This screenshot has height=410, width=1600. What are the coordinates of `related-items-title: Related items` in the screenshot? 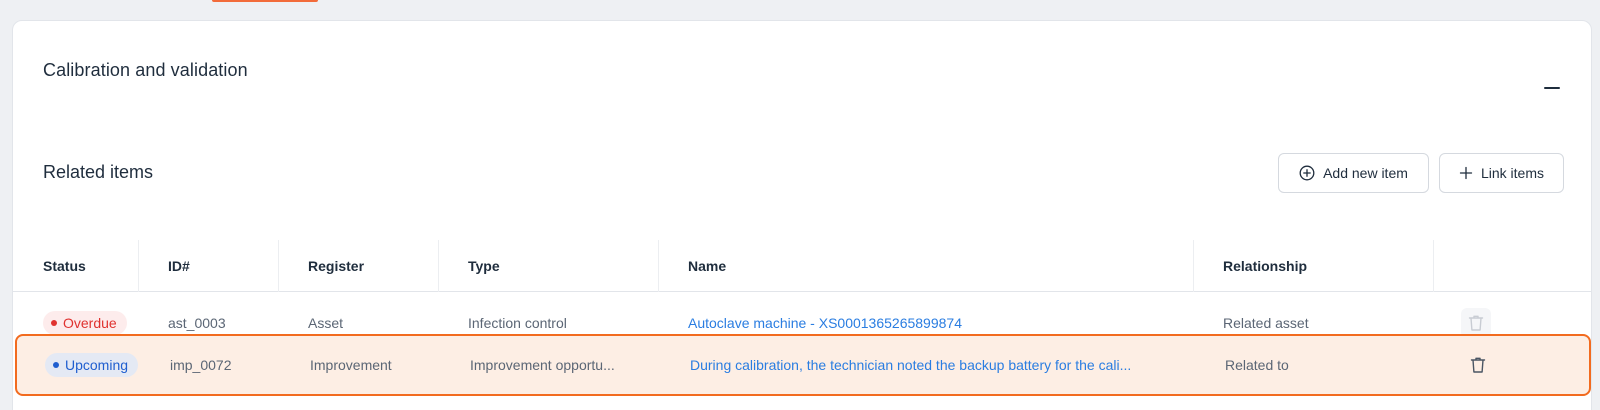 It's located at (98, 172).